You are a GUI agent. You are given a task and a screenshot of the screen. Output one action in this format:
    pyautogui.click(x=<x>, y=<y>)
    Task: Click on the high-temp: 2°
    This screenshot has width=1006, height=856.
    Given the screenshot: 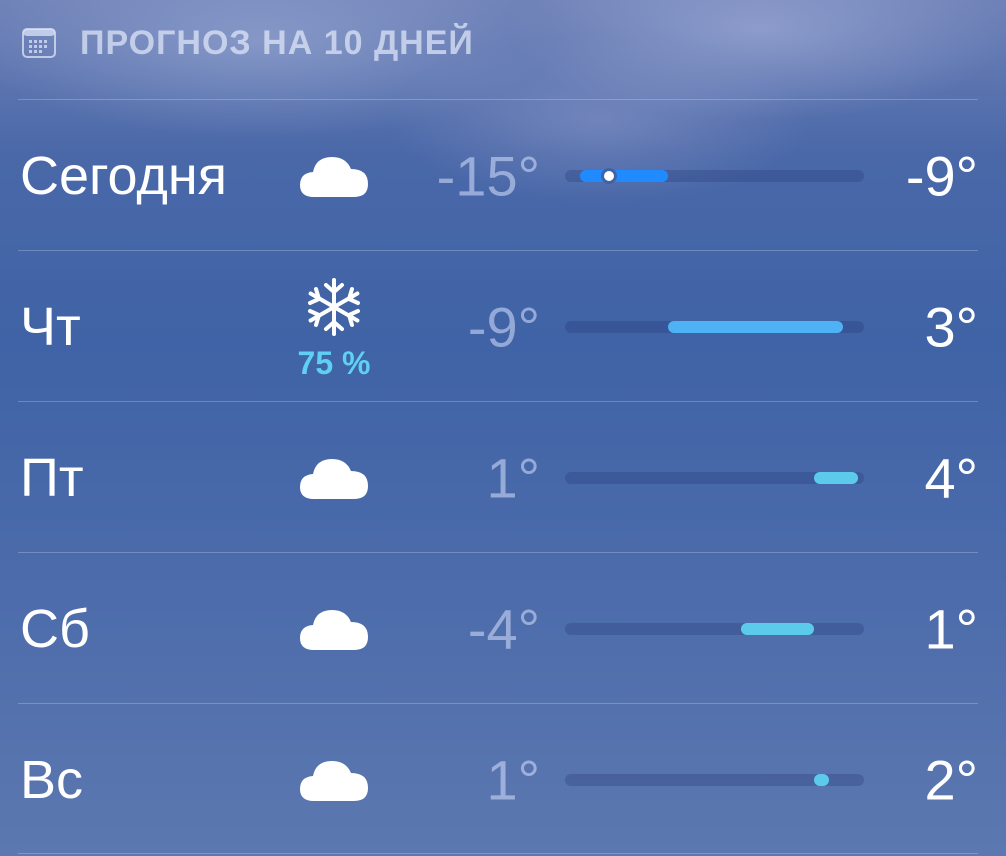 What is the action you would take?
    pyautogui.click(x=951, y=779)
    